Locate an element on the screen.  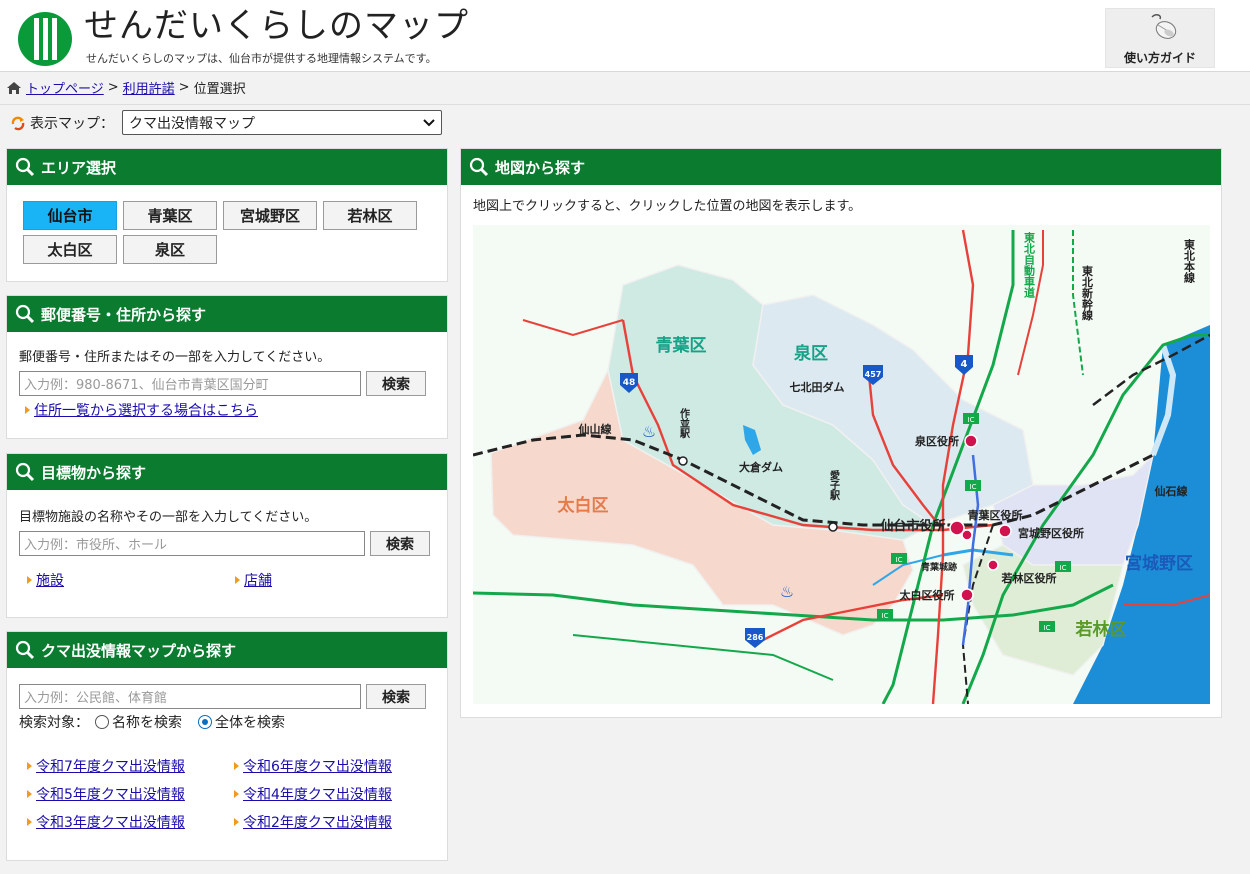
area-button-izumi: 泉区 is located at coordinates (170, 249).